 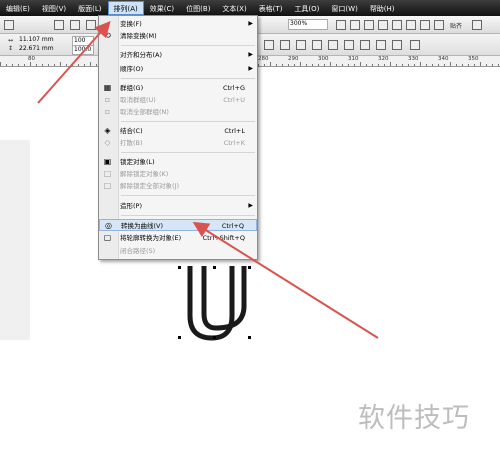 What do you see at coordinates (414, 418) in the screenshot?
I see `watermark-text: 软件技巧` at bounding box center [414, 418].